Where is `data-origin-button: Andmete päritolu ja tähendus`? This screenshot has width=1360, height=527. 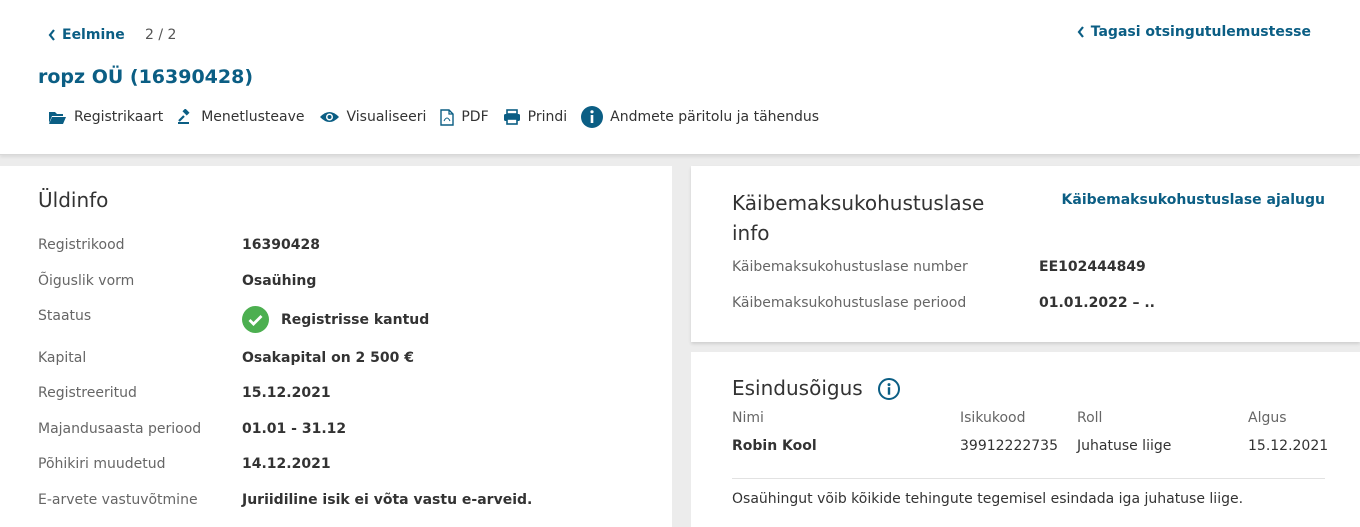 data-origin-button: Andmete päritolu ja tähendus is located at coordinates (700, 117).